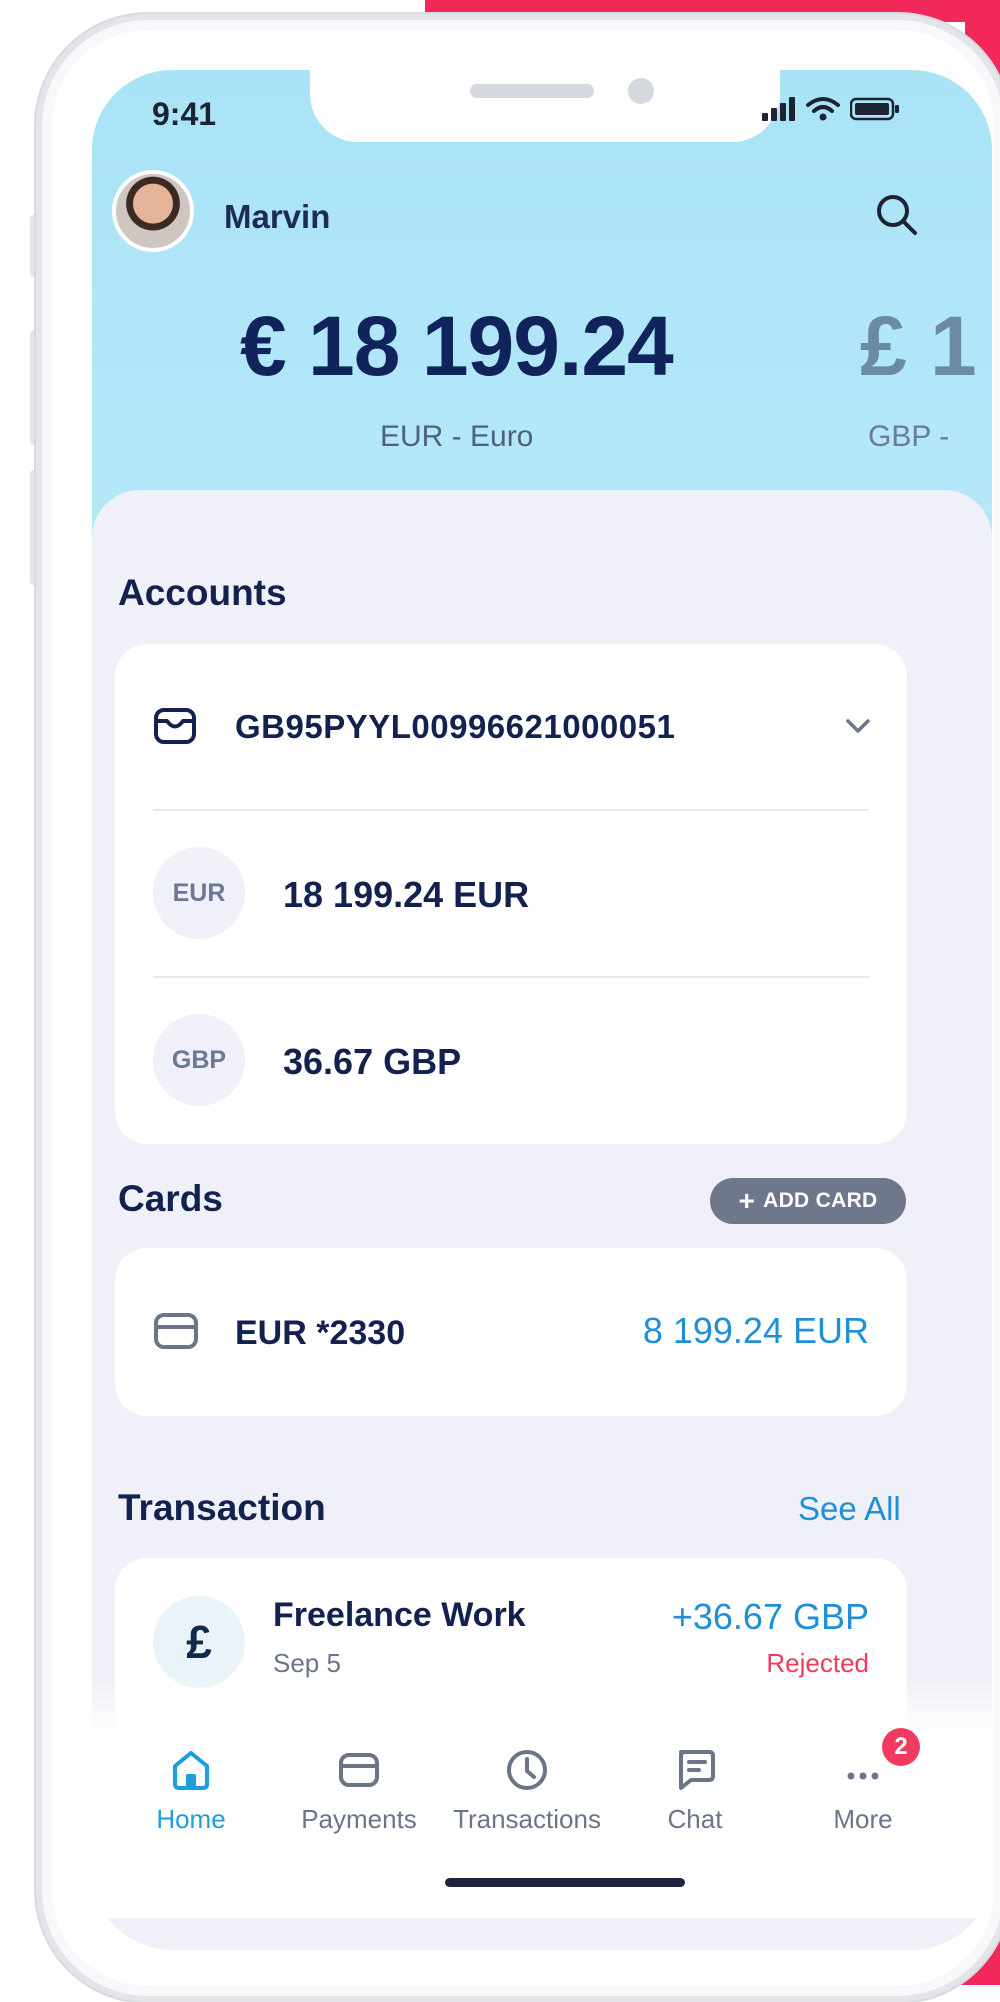 The height and width of the screenshot is (2002, 1000). Describe the element at coordinates (153, 211) in the screenshot. I see `avatar` at that location.